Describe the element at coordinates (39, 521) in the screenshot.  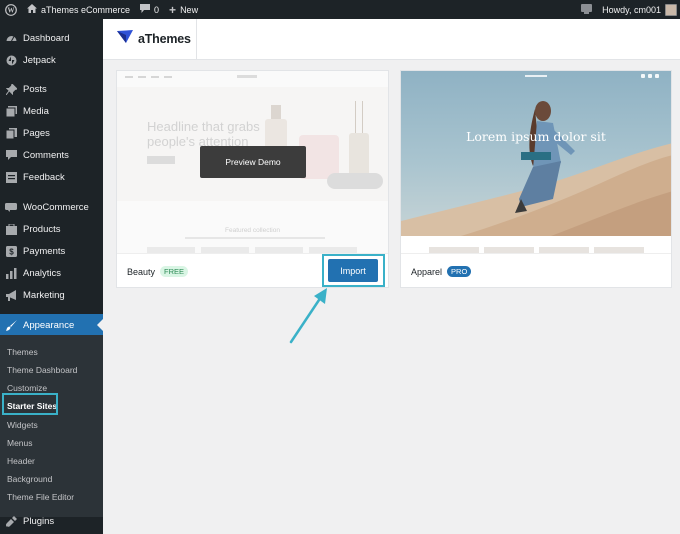
I see `sidebar-item-label: Plugins` at that location.